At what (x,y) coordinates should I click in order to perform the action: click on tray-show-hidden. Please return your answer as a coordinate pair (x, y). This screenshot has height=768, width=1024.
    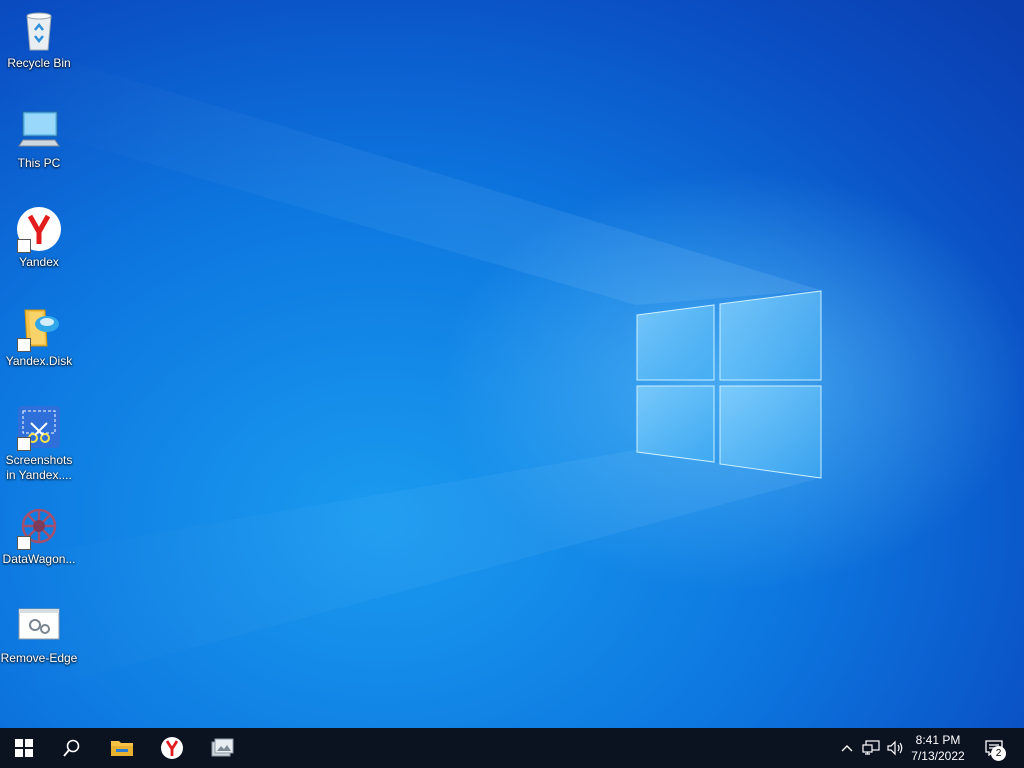
    Looking at the image, I should click on (847, 748).